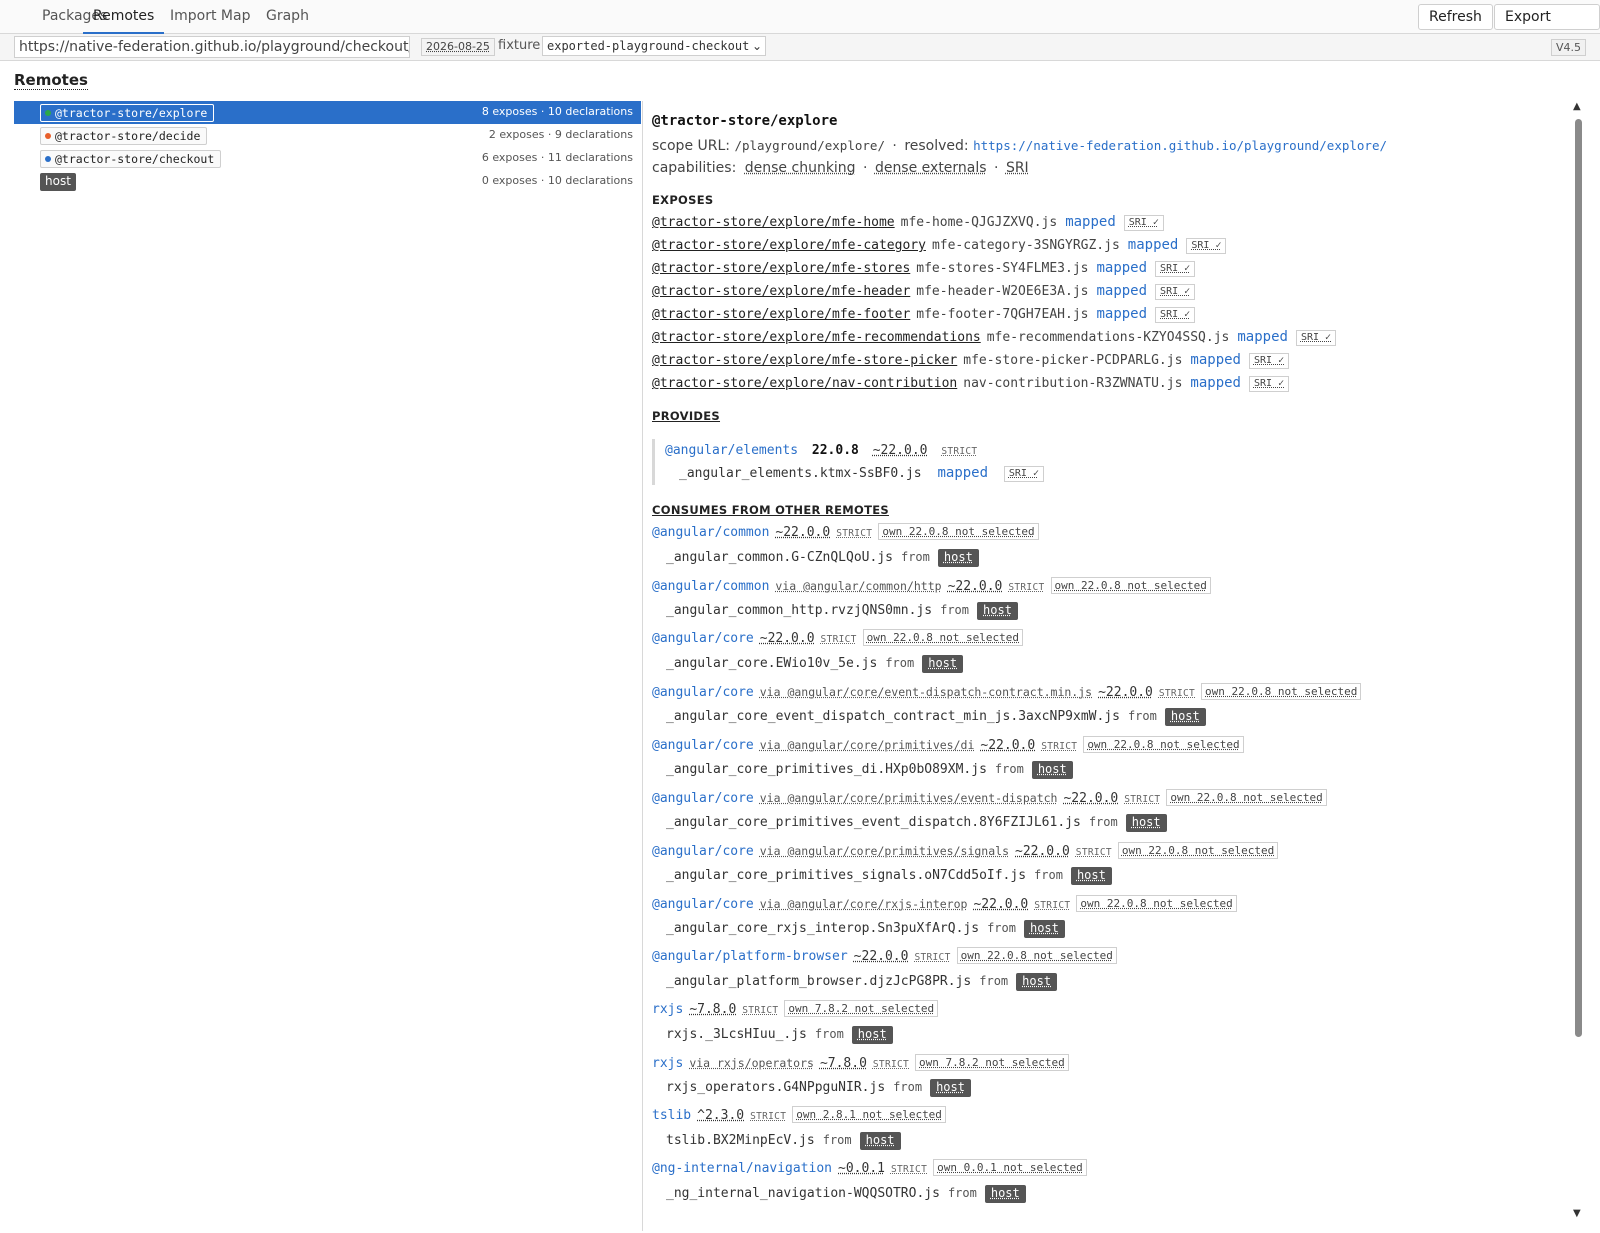 Image resolution: width=1600 pixels, height=1233 pixels. Describe the element at coordinates (327, 181) in the screenshot. I see `list-item: host 0 exposes · 10 declarations` at that location.